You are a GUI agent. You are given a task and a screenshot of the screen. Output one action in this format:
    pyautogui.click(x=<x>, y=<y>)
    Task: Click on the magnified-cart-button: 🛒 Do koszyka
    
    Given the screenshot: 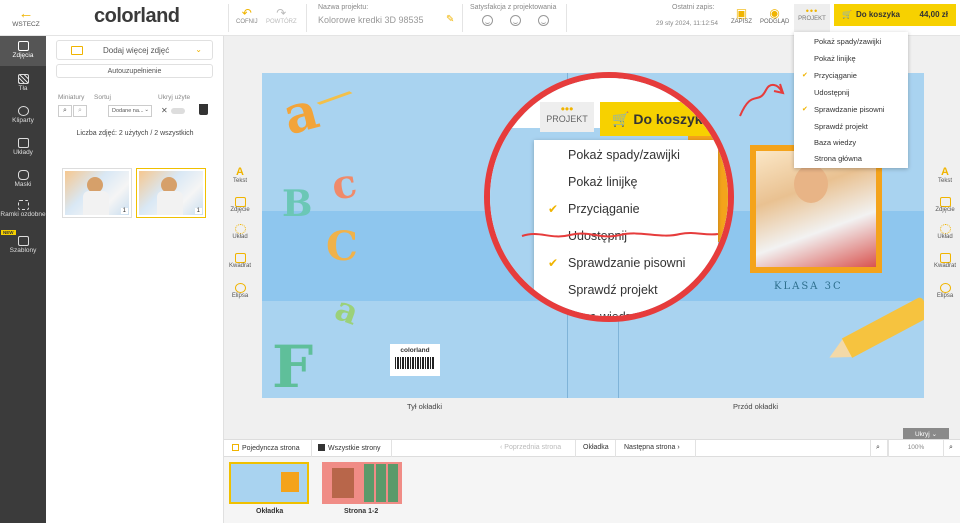 What is the action you would take?
    pyautogui.click(x=664, y=119)
    